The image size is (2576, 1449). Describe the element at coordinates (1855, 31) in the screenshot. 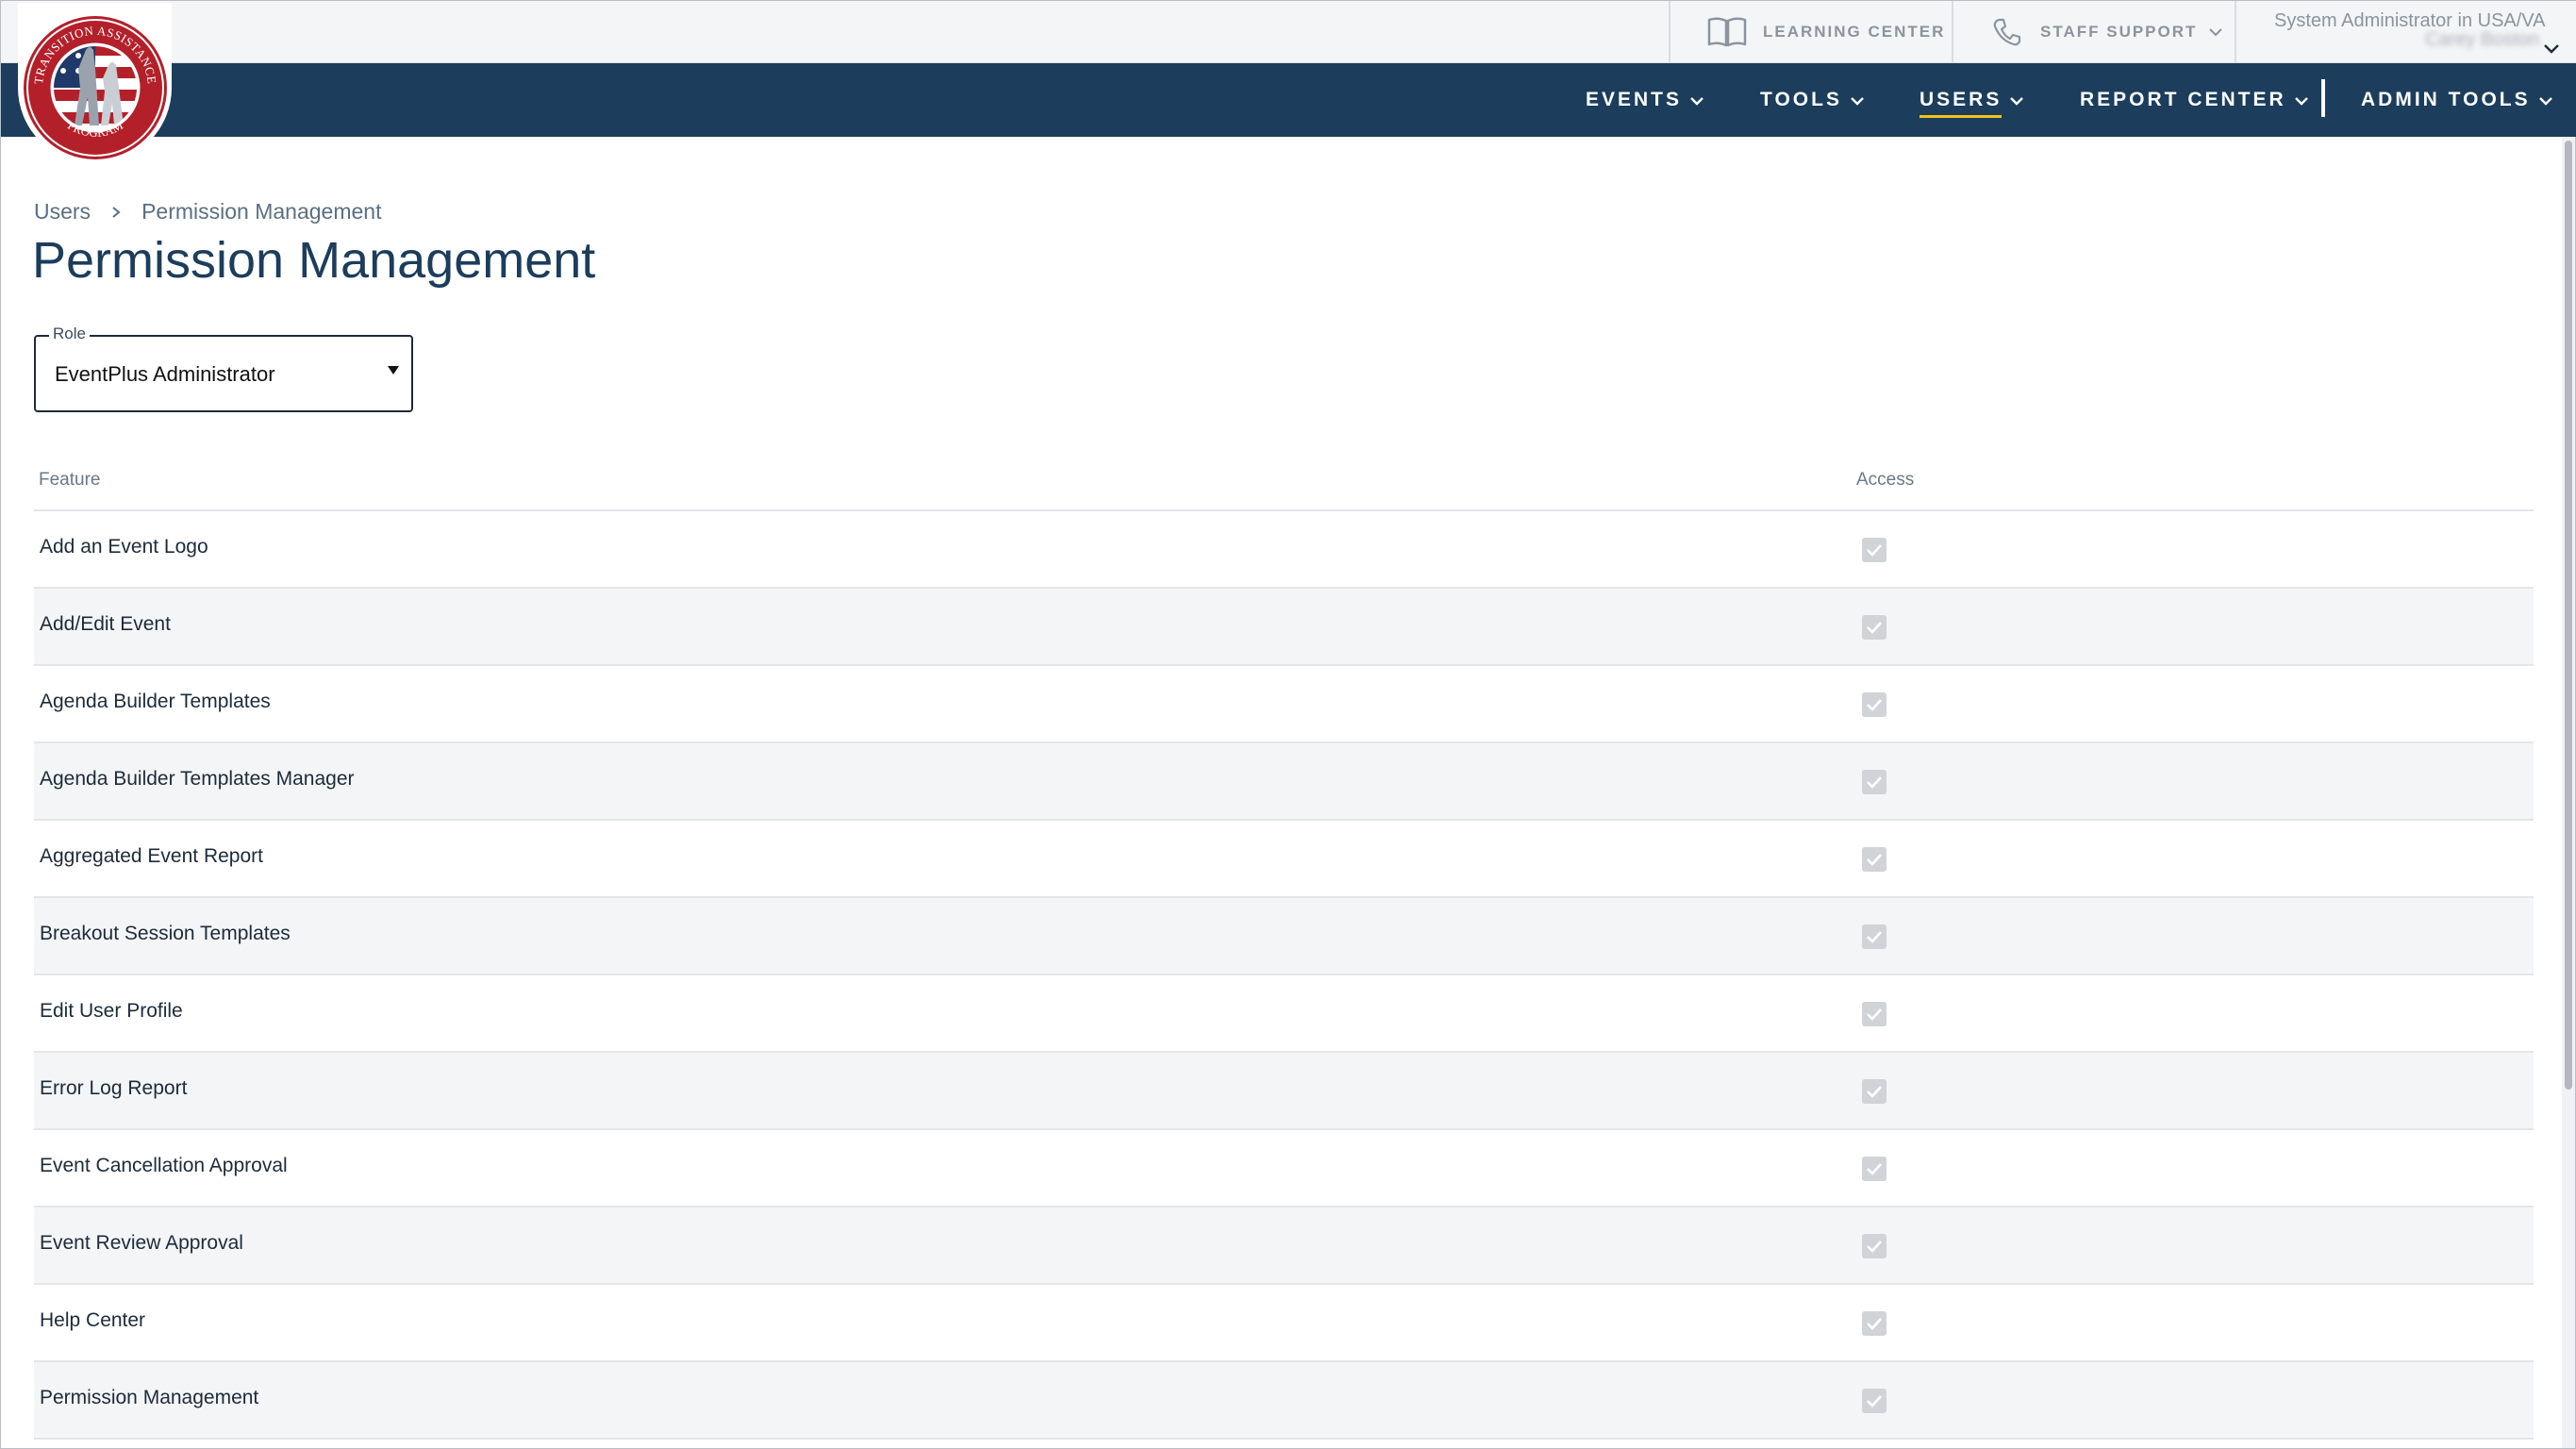

I see `learning-center-label: LEARNING CENTER` at that location.